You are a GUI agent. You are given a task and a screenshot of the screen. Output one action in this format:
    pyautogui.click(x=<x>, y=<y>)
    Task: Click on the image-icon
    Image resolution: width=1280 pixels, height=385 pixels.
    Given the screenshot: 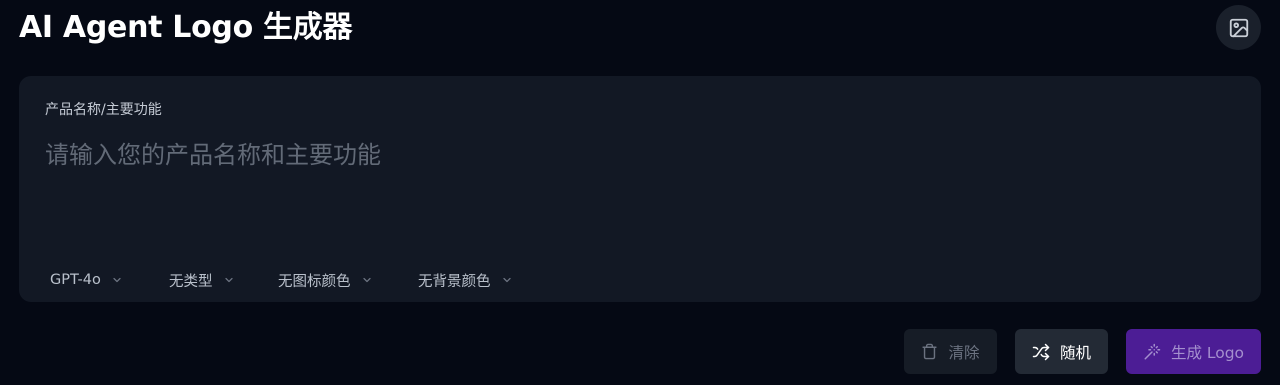 What is the action you would take?
    pyautogui.click(x=1238, y=27)
    